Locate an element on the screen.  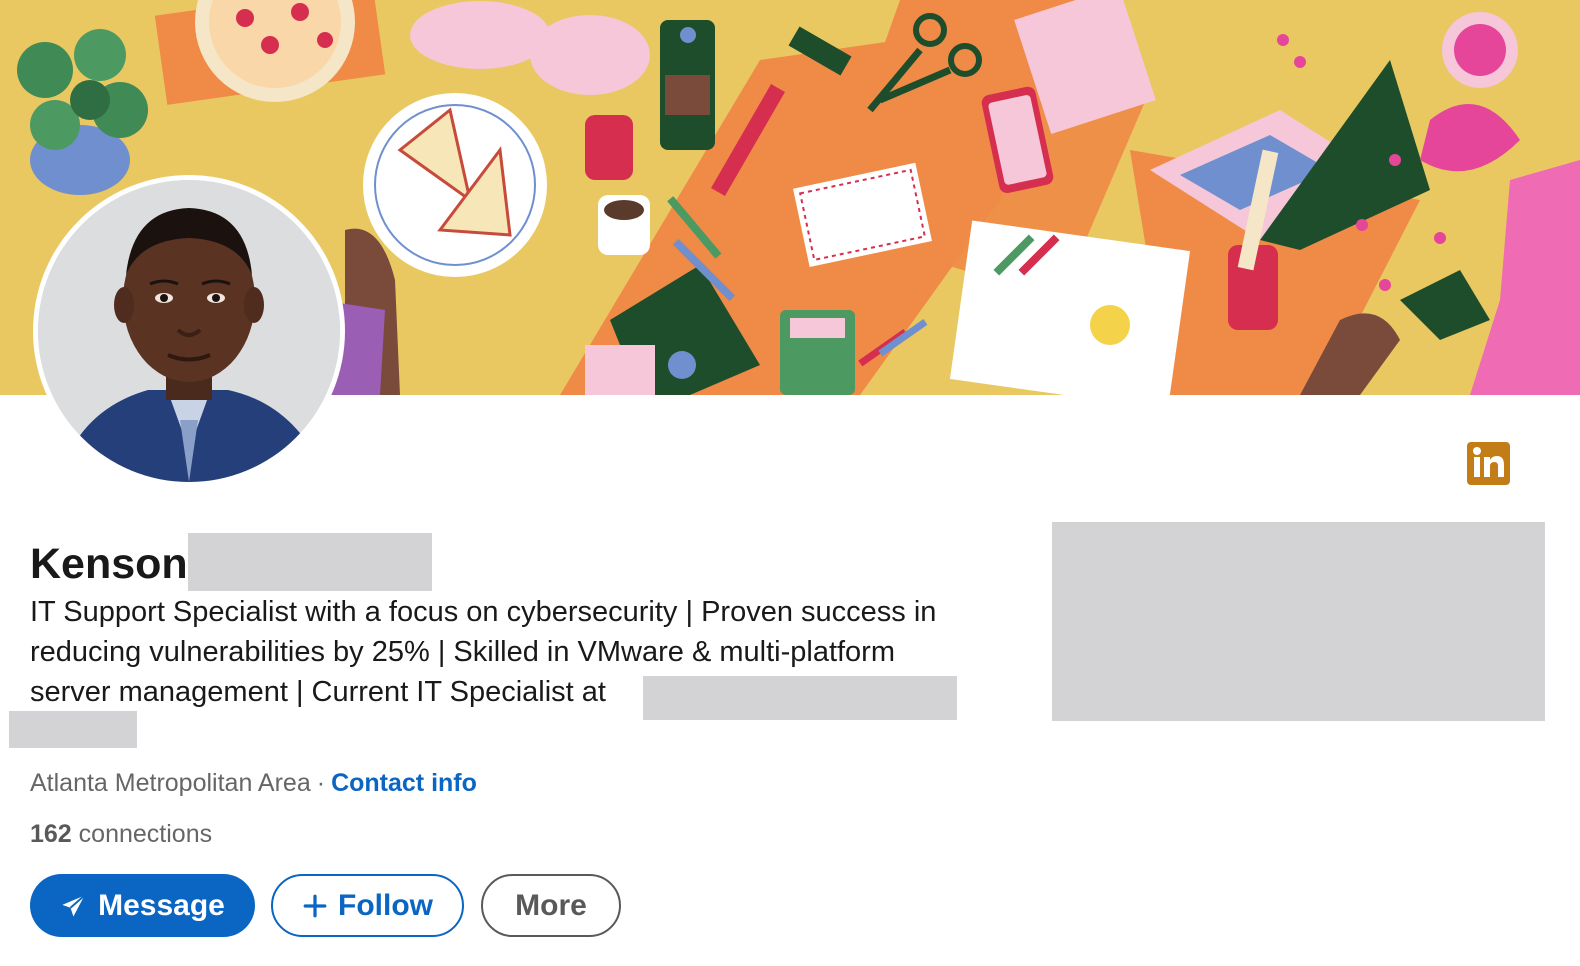
connections-label: connections is located at coordinates (145, 834).